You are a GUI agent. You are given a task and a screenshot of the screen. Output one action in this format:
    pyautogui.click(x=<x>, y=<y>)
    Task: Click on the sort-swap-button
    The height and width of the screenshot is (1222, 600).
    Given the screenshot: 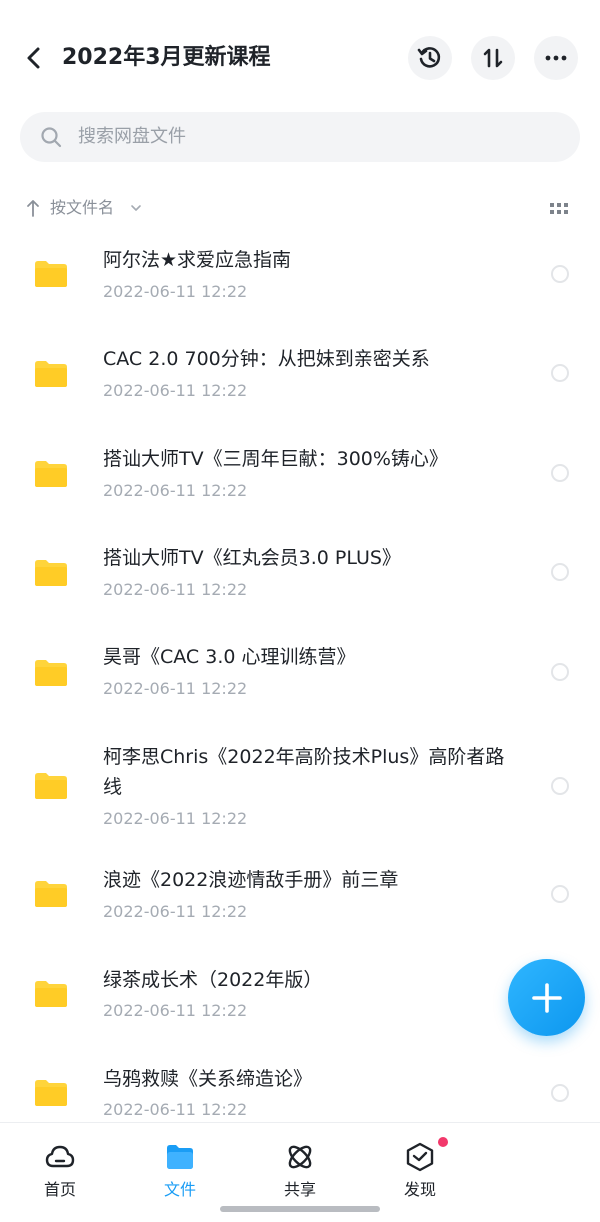 What is the action you would take?
    pyautogui.click(x=493, y=58)
    